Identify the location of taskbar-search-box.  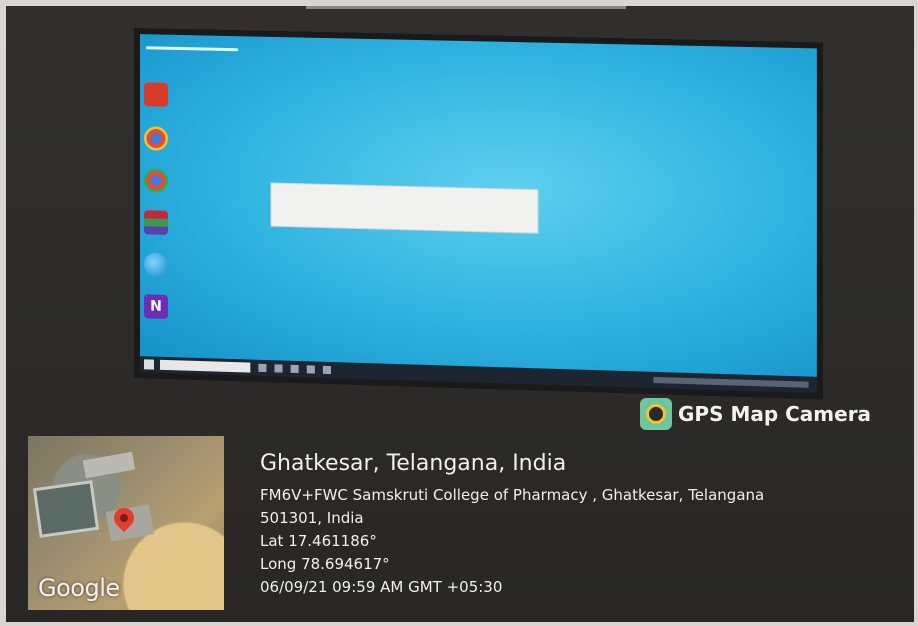
(205, 366).